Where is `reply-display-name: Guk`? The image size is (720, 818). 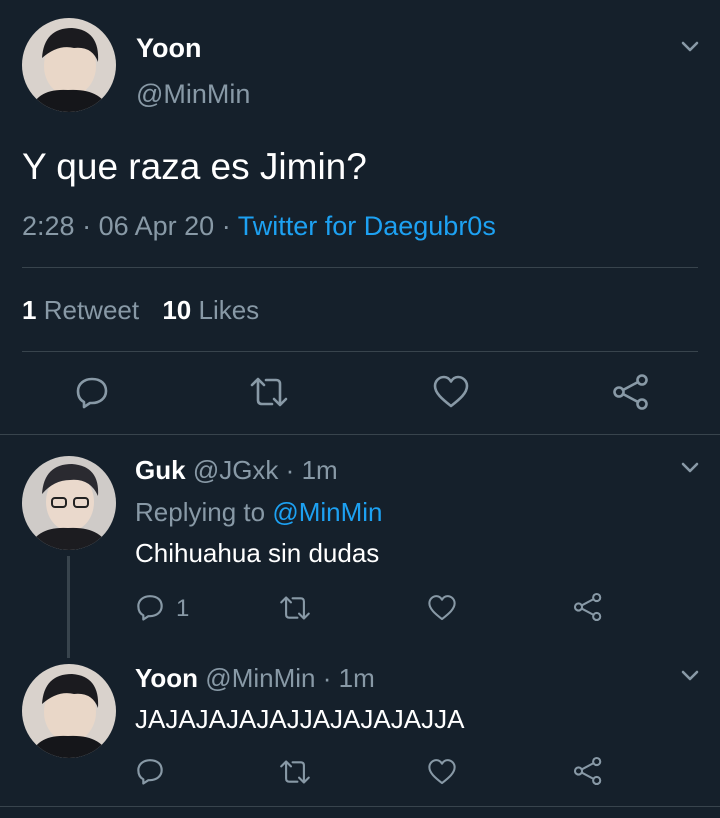
reply-display-name: Guk is located at coordinates (160, 470).